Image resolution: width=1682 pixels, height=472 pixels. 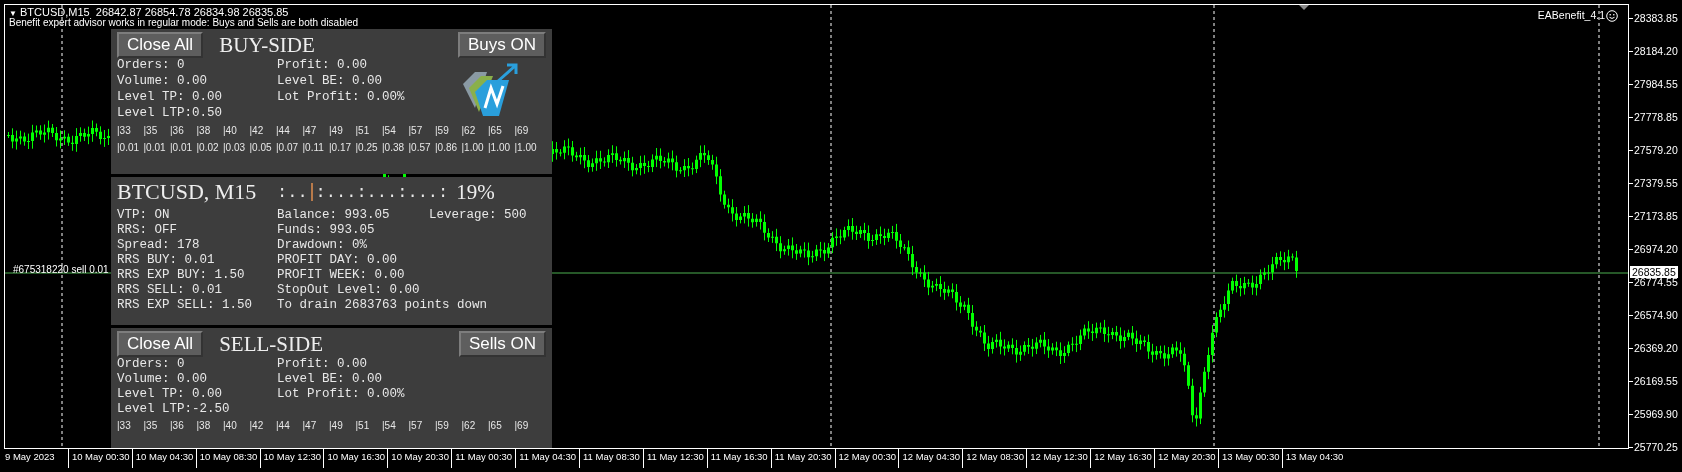 I want to click on stat-text: RRS SELL: 0.01, so click(x=170, y=290).